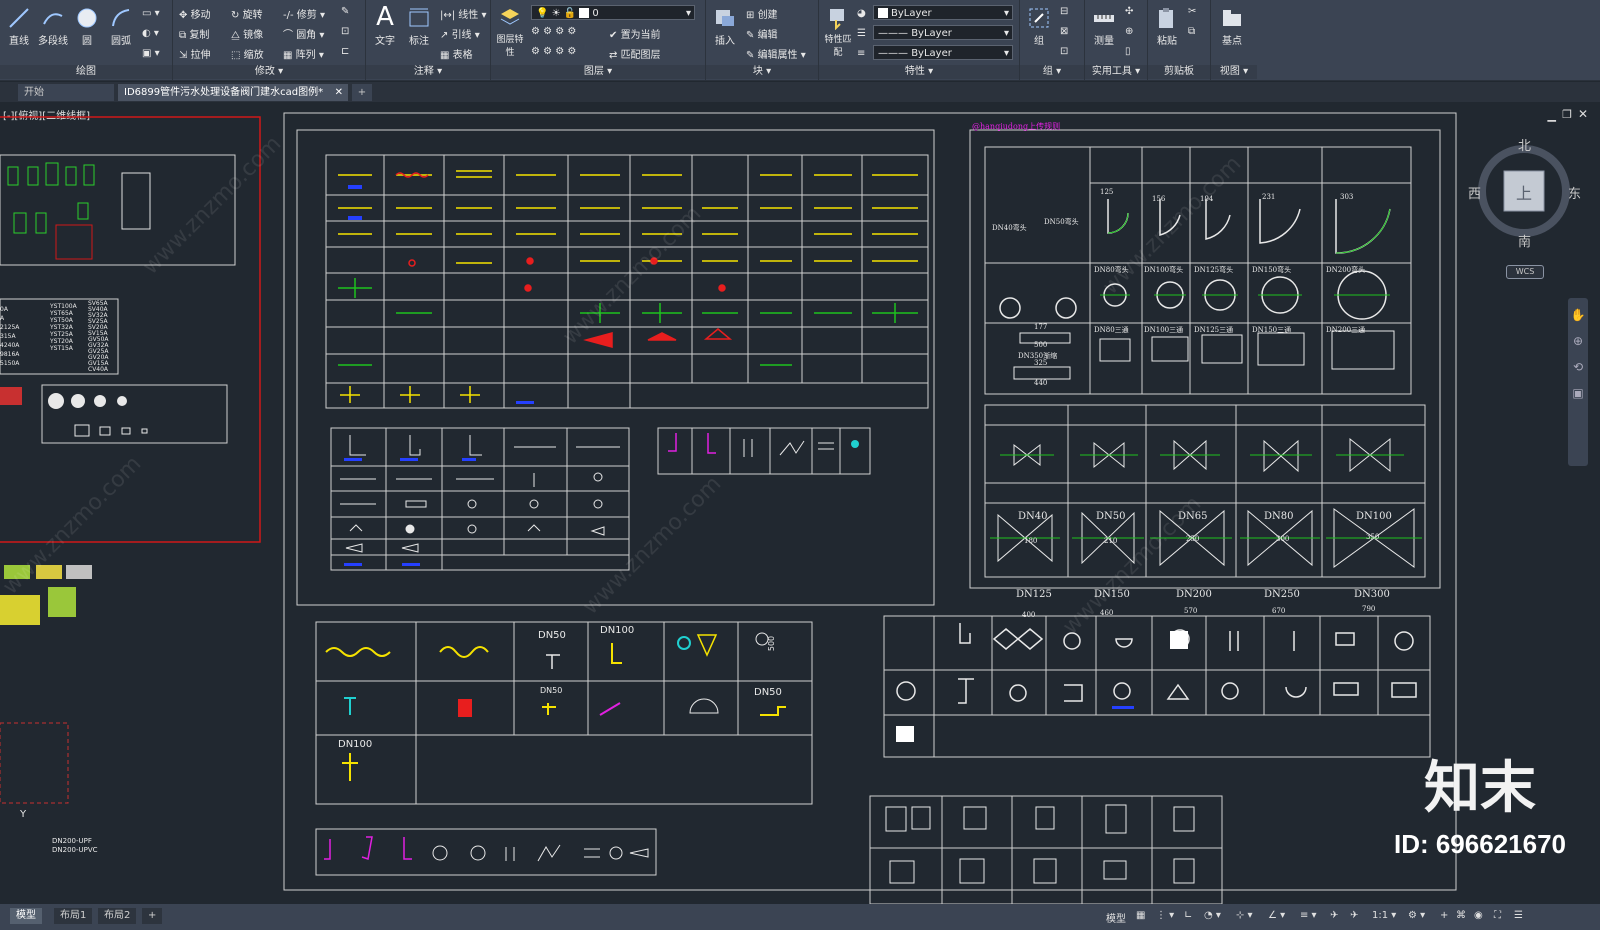 The height and width of the screenshot is (930, 1600). I want to click on otrack-icon: ∠ ▾, so click(1276, 915).